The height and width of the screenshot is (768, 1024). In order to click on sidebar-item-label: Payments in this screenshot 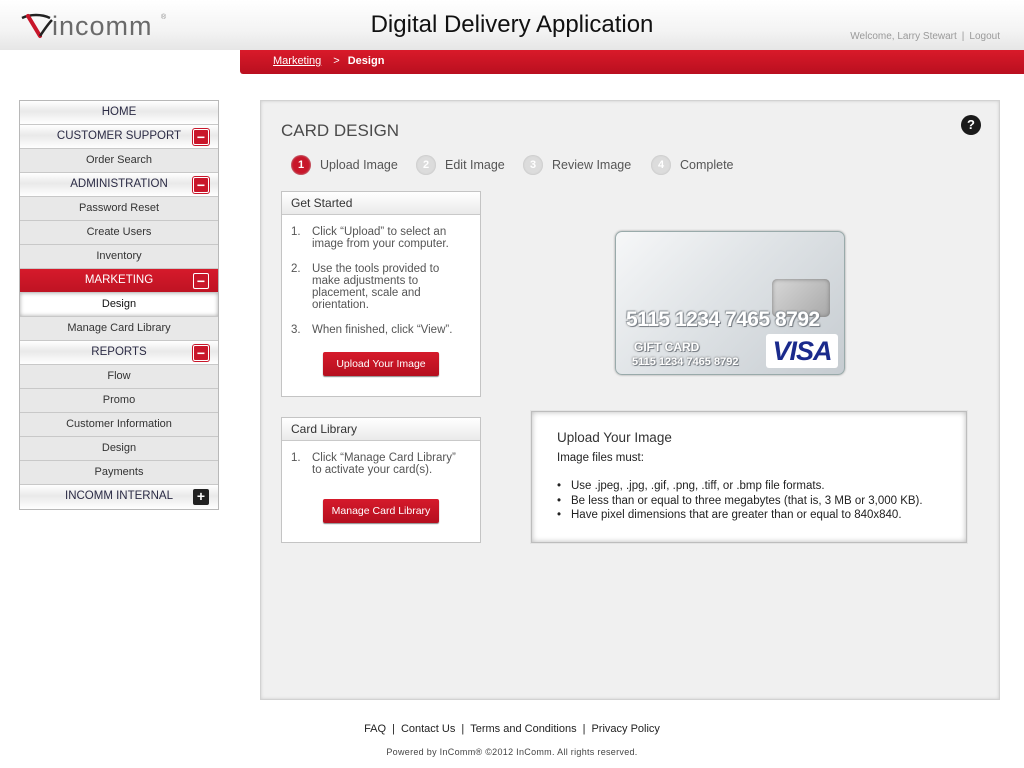, I will do `click(119, 472)`.